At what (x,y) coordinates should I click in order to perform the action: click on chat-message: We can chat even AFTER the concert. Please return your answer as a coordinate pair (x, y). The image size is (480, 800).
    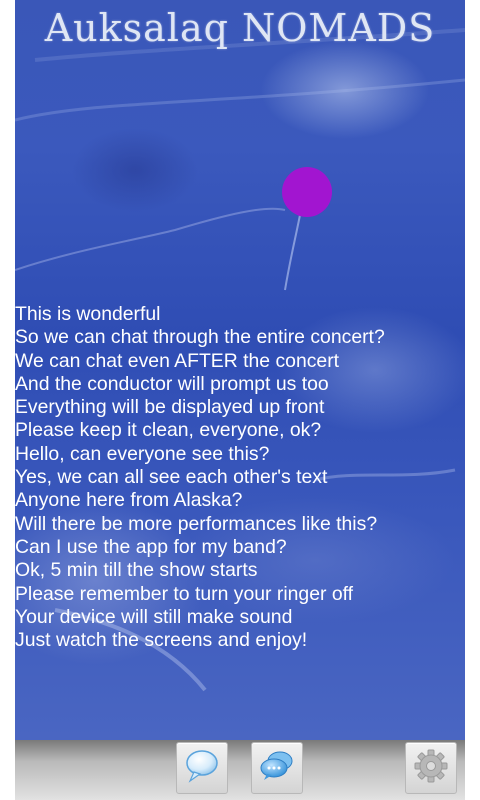
    Looking at the image, I should click on (177, 360).